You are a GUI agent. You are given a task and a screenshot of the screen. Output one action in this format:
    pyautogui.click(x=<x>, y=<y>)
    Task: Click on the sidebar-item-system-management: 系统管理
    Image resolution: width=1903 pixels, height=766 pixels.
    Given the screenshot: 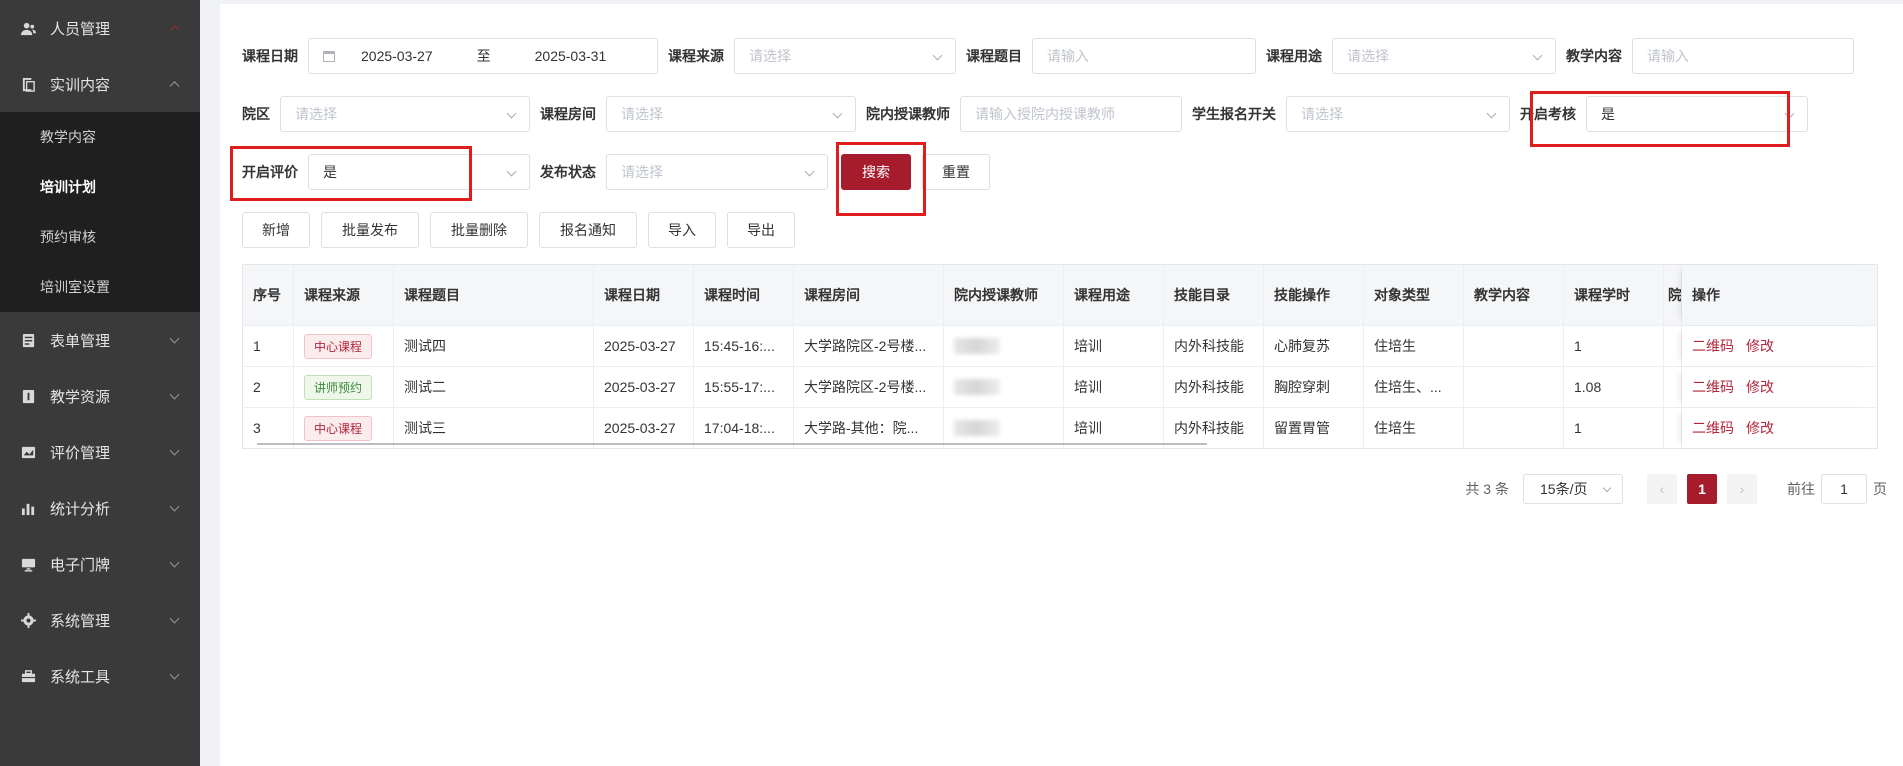 What is the action you would take?
    pyautogui.click(x=100, y=620)
    